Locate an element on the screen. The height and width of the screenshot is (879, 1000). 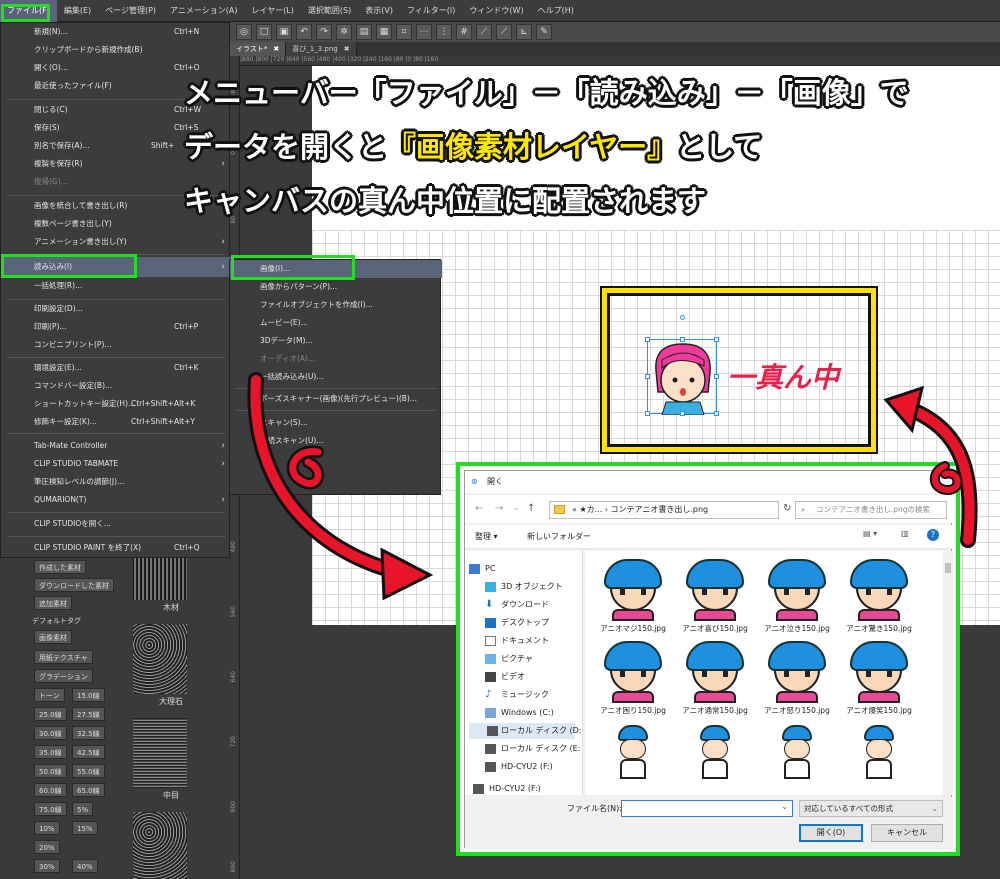
material-tag: 35.0線 is located at coordinates (50, 752).